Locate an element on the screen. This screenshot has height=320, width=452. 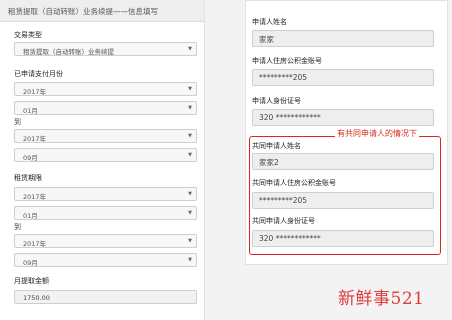
lease-start-year-select: 2017年 ▼ is located at coordinates (105, 194).